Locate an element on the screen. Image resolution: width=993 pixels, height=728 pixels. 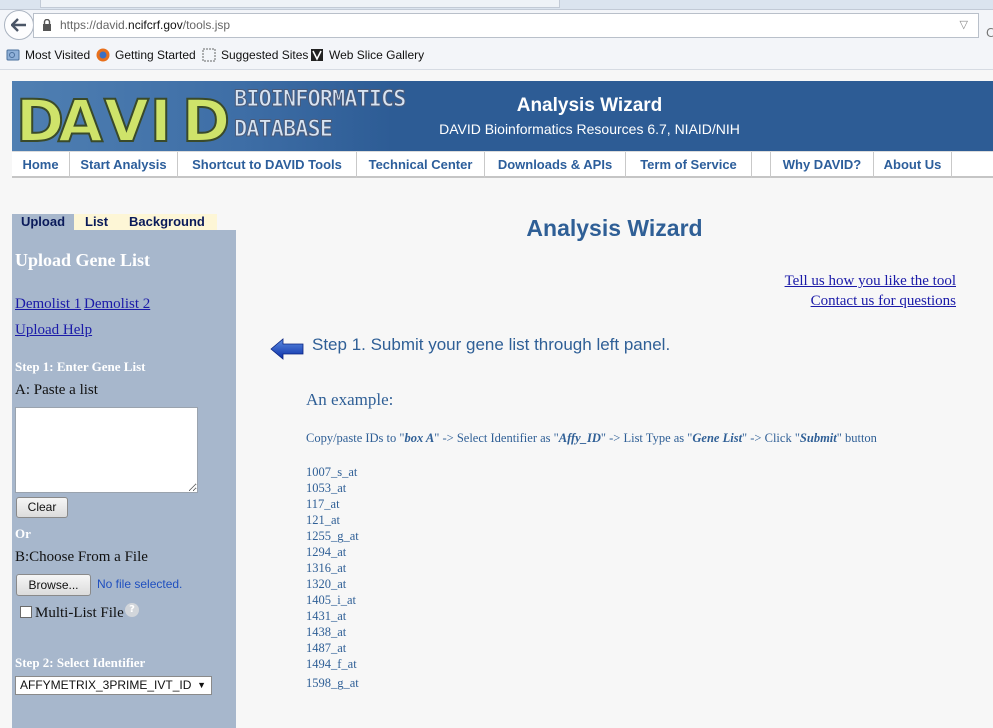
menu-shortcut-tools: Shortcut to DAVID Tools is located at coordinates (267, 165).